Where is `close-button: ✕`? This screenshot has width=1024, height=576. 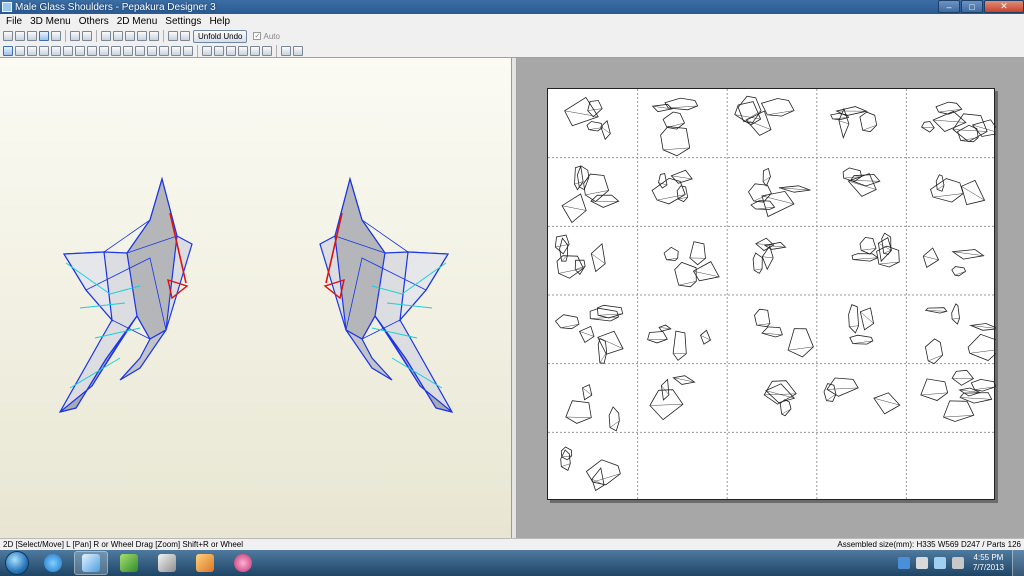 close-button: ✕ is located at coordinates (1004, 6).